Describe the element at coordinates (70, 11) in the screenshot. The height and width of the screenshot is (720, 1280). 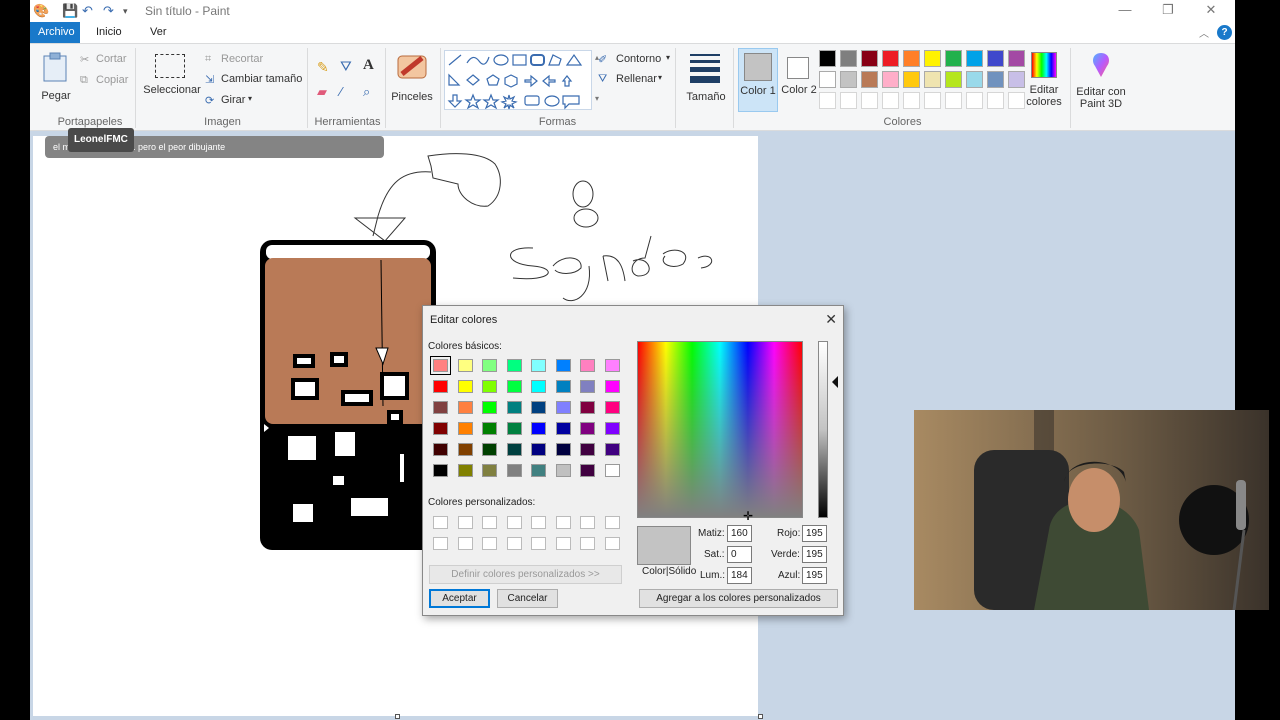
I see `save-icon: 💾` at that location.